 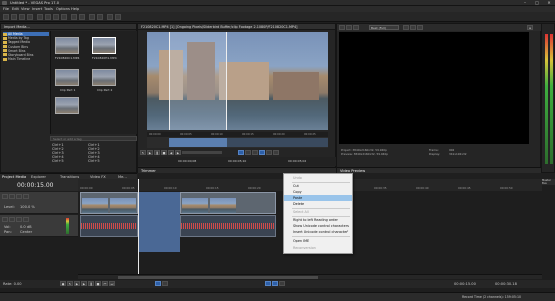 I want to click on project-properties-icon, so click(x=342, y=27).